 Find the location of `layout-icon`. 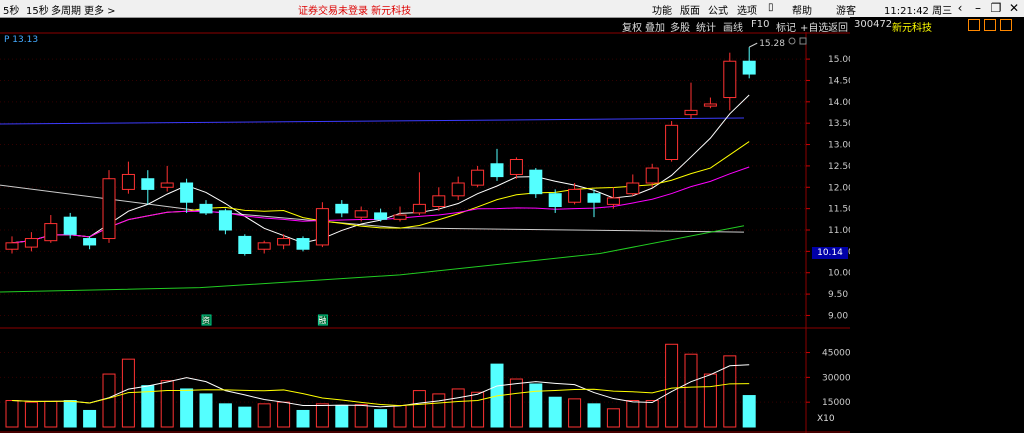

layout-icon is located at coordinates (974, 25).